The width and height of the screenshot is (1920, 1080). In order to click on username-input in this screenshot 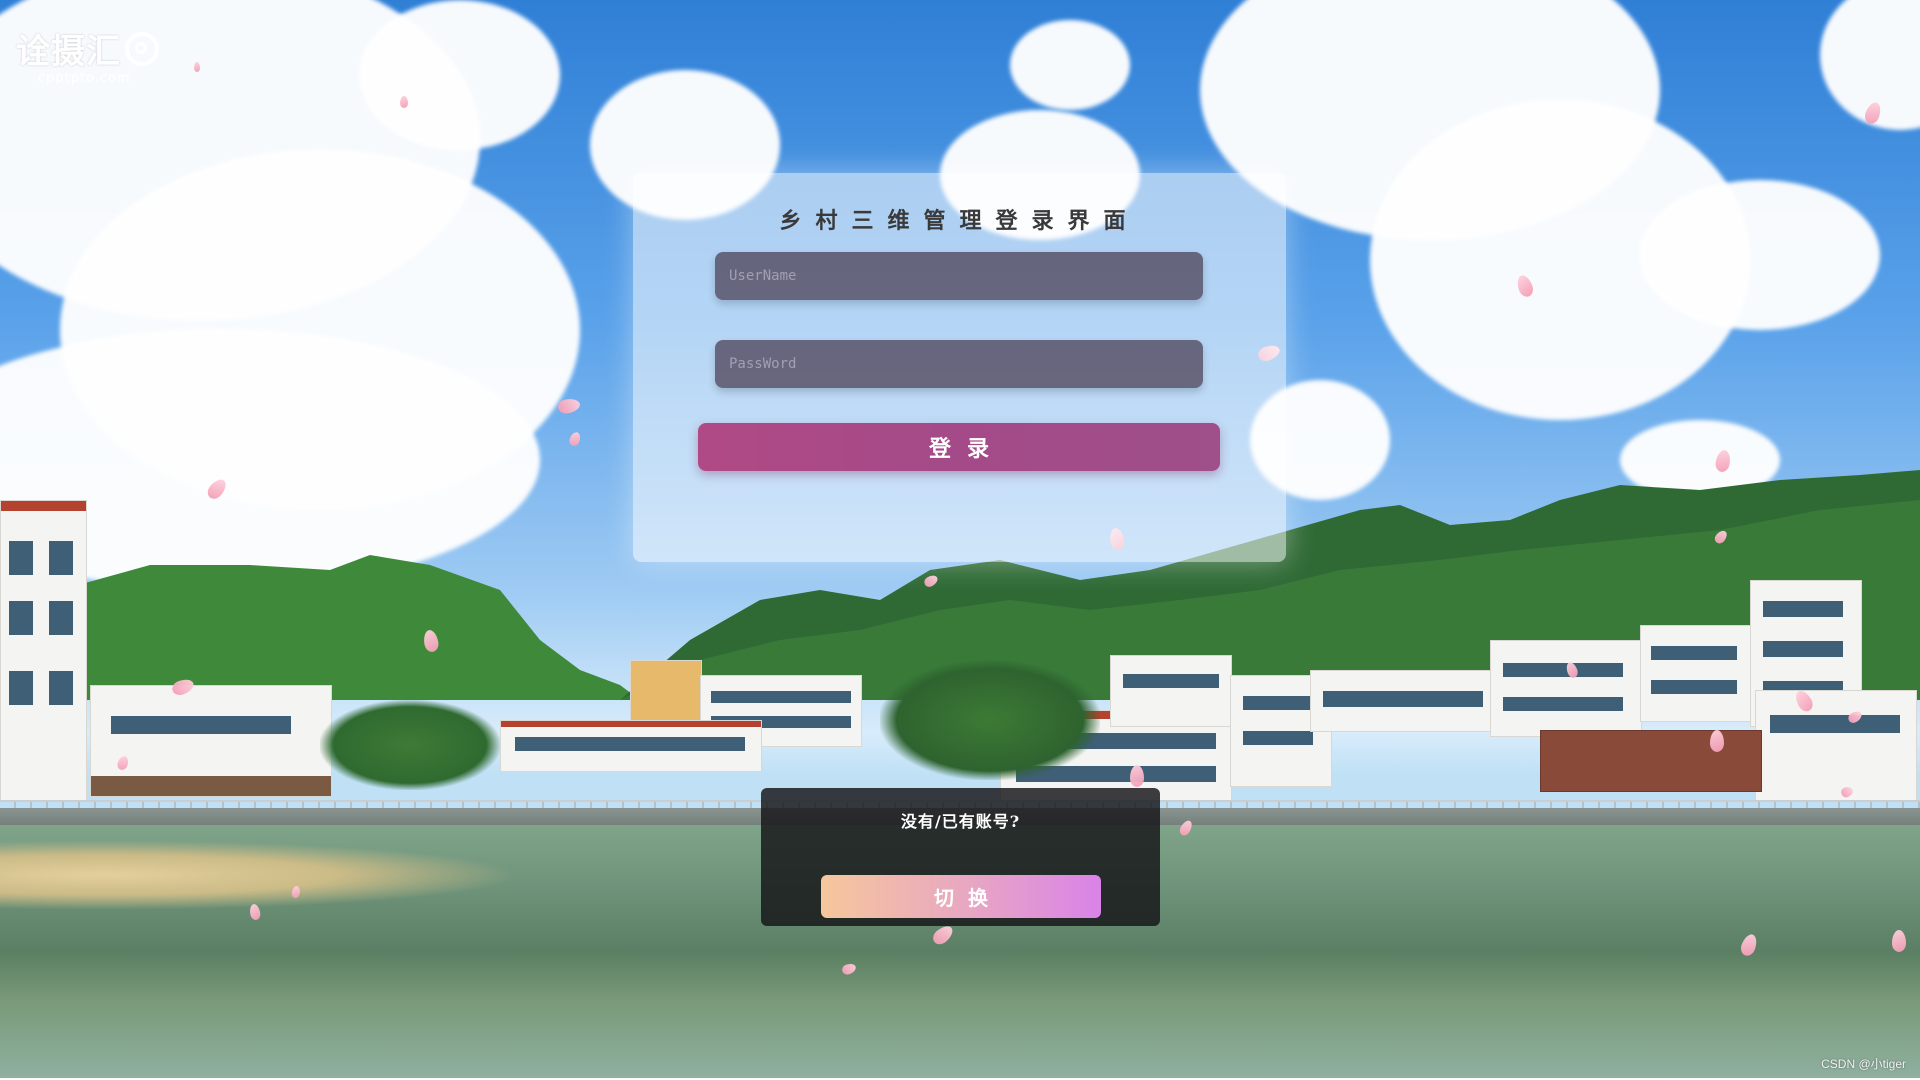, I will do `click(959, 276)`.